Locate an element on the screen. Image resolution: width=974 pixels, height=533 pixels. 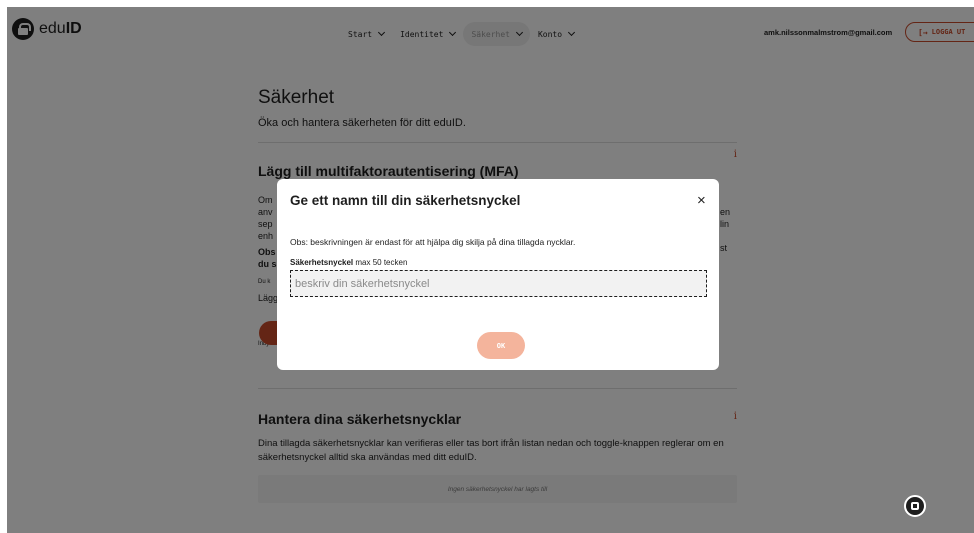
key-name-label: Säkerhetsnyckel max 50 tecken is located at coordinates (349, 262).